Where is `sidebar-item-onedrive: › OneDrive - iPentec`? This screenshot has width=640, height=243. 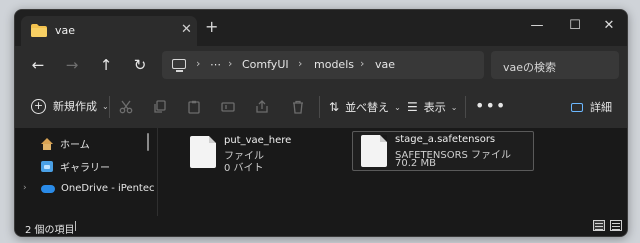 sidebar-item-onedrive: › OneDrive - iPentec is located at coordinates (89, 188).